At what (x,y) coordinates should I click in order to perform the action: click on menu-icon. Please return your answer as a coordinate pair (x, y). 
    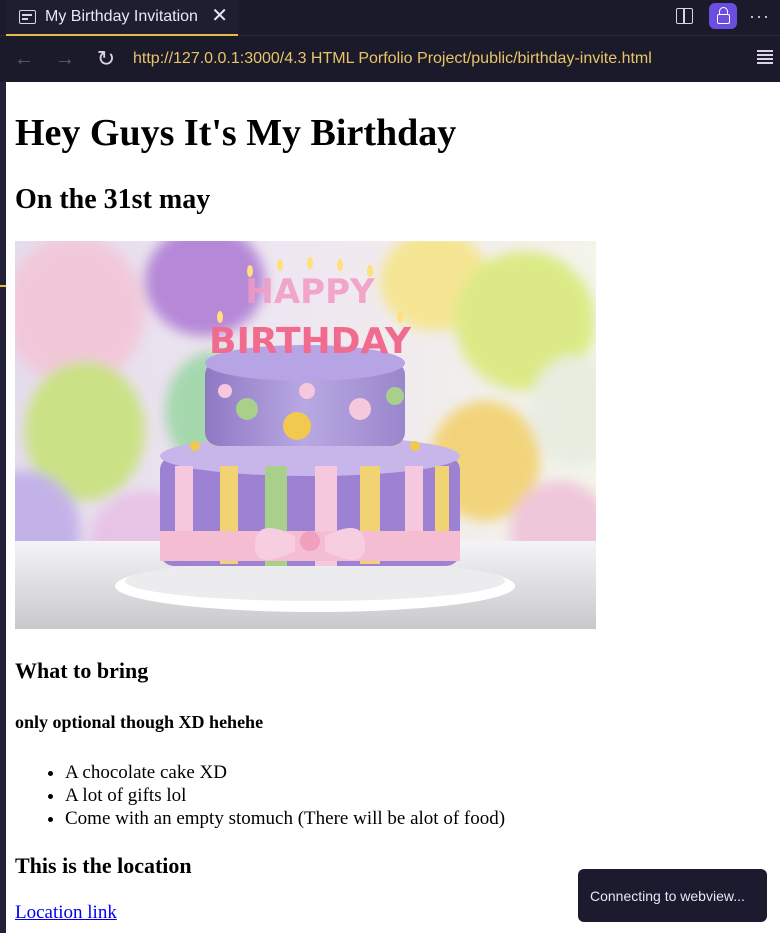
    Looking at the image, I should click on (765, 57).